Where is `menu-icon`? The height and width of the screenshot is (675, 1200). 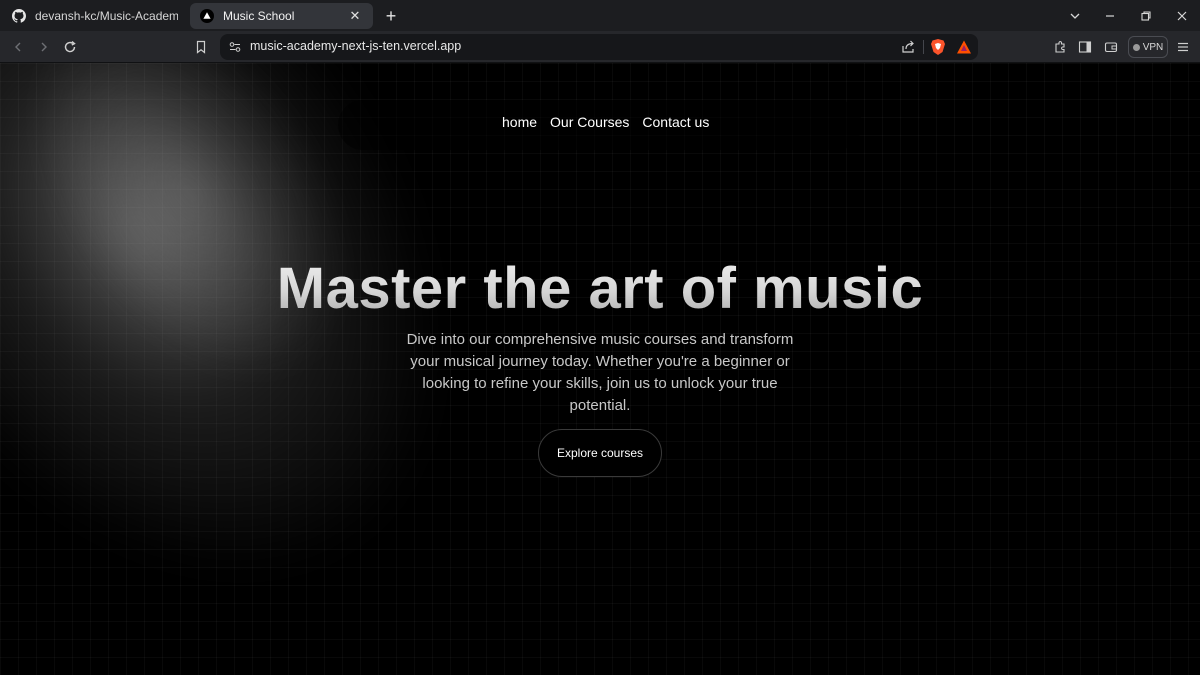 menu-icon is located at coordinates (1183, 47).